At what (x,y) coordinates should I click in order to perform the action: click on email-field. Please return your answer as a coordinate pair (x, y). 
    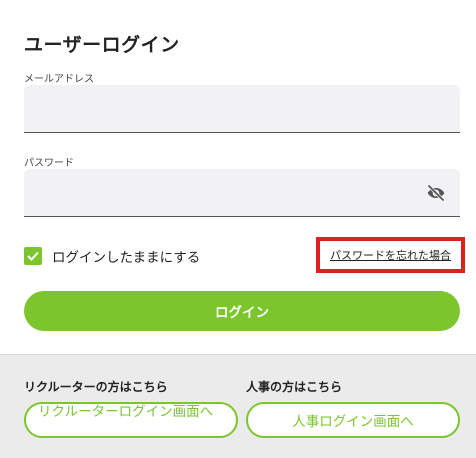
    Looking at the image, I should click on (242, 108).